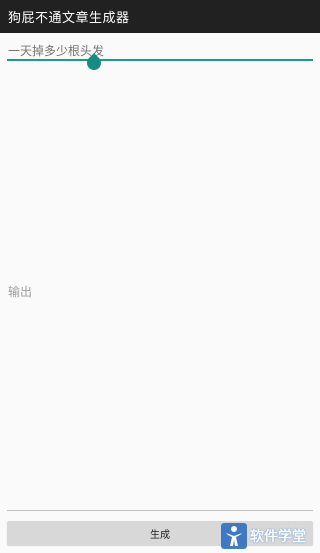  What do you see at coordinates (160, 60) in the screenshot?
I see `input-underline` at bounding box center [160, 60].